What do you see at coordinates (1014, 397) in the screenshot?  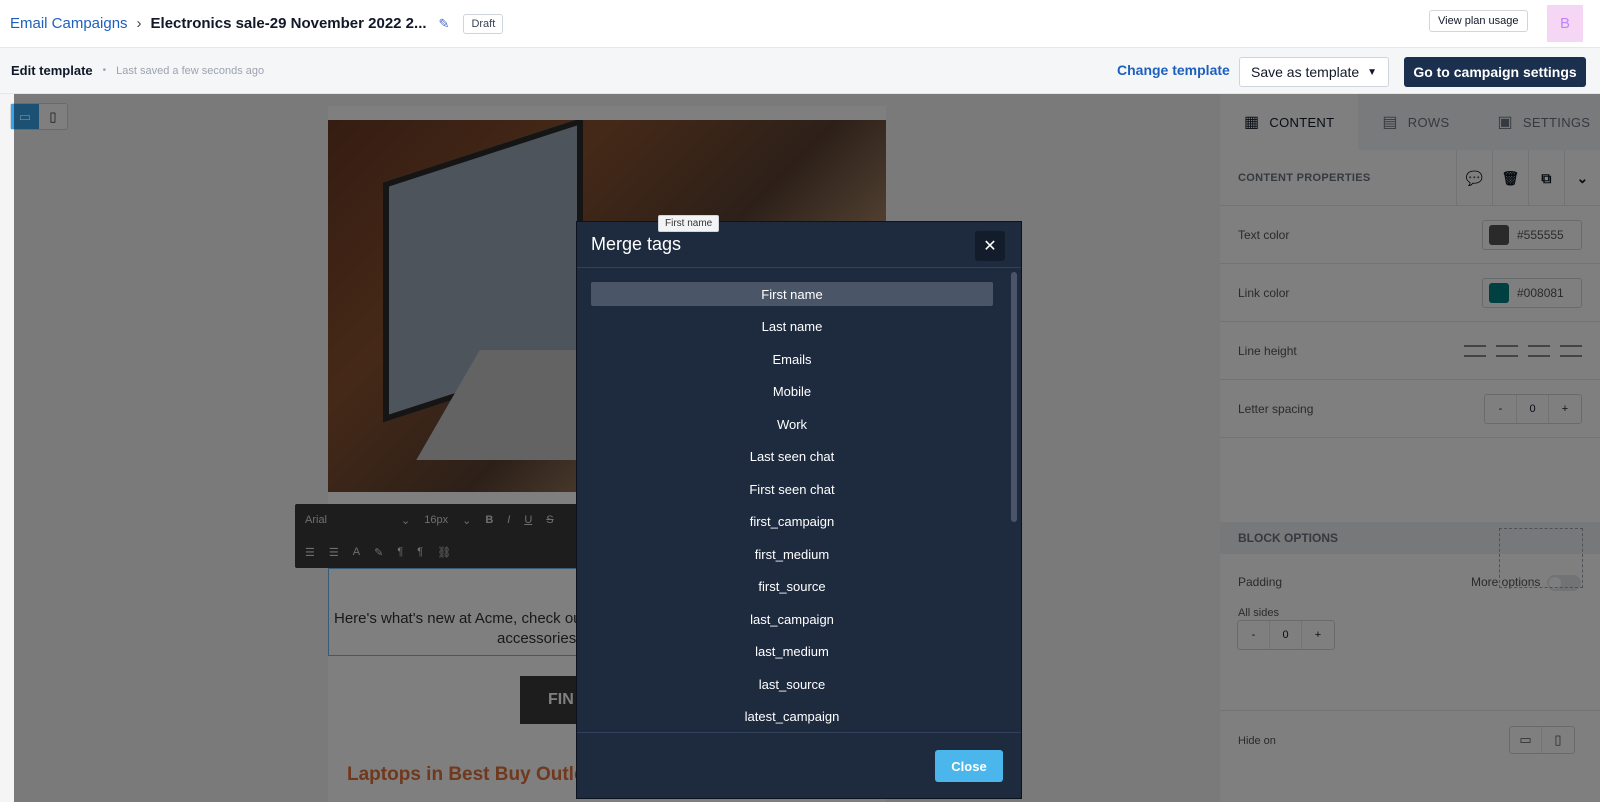 I see `scrollbar-thumb` at bounding box center [1014, 397].